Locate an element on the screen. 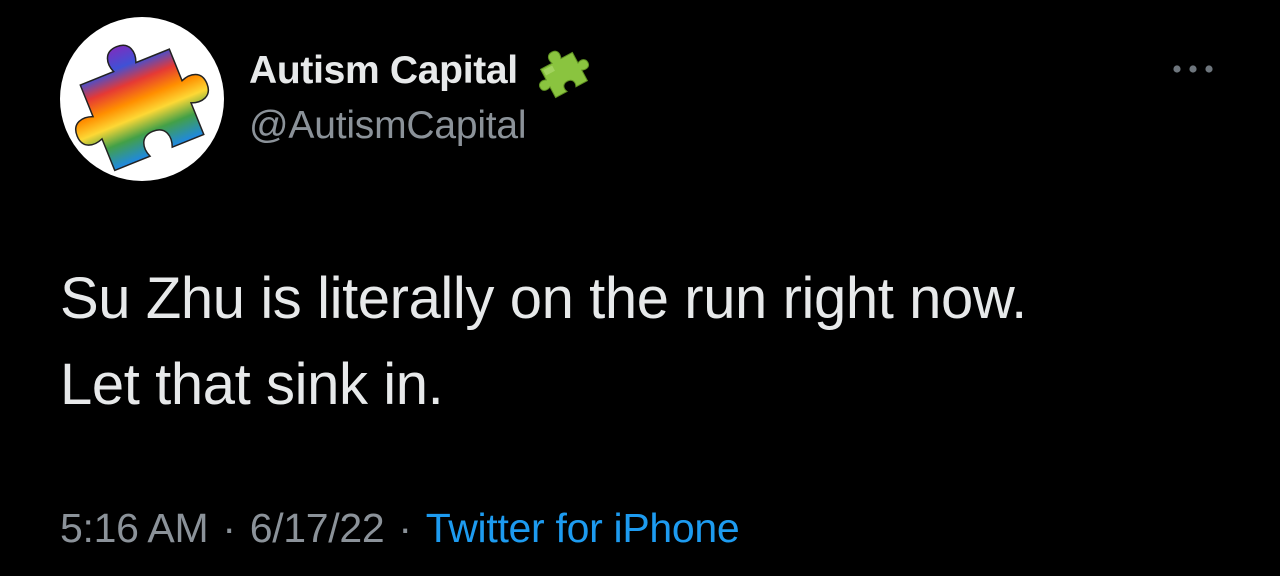 The image size is (1280, 576). rainbow-puzzle-piece-icon is located at coordinates (142, 108).